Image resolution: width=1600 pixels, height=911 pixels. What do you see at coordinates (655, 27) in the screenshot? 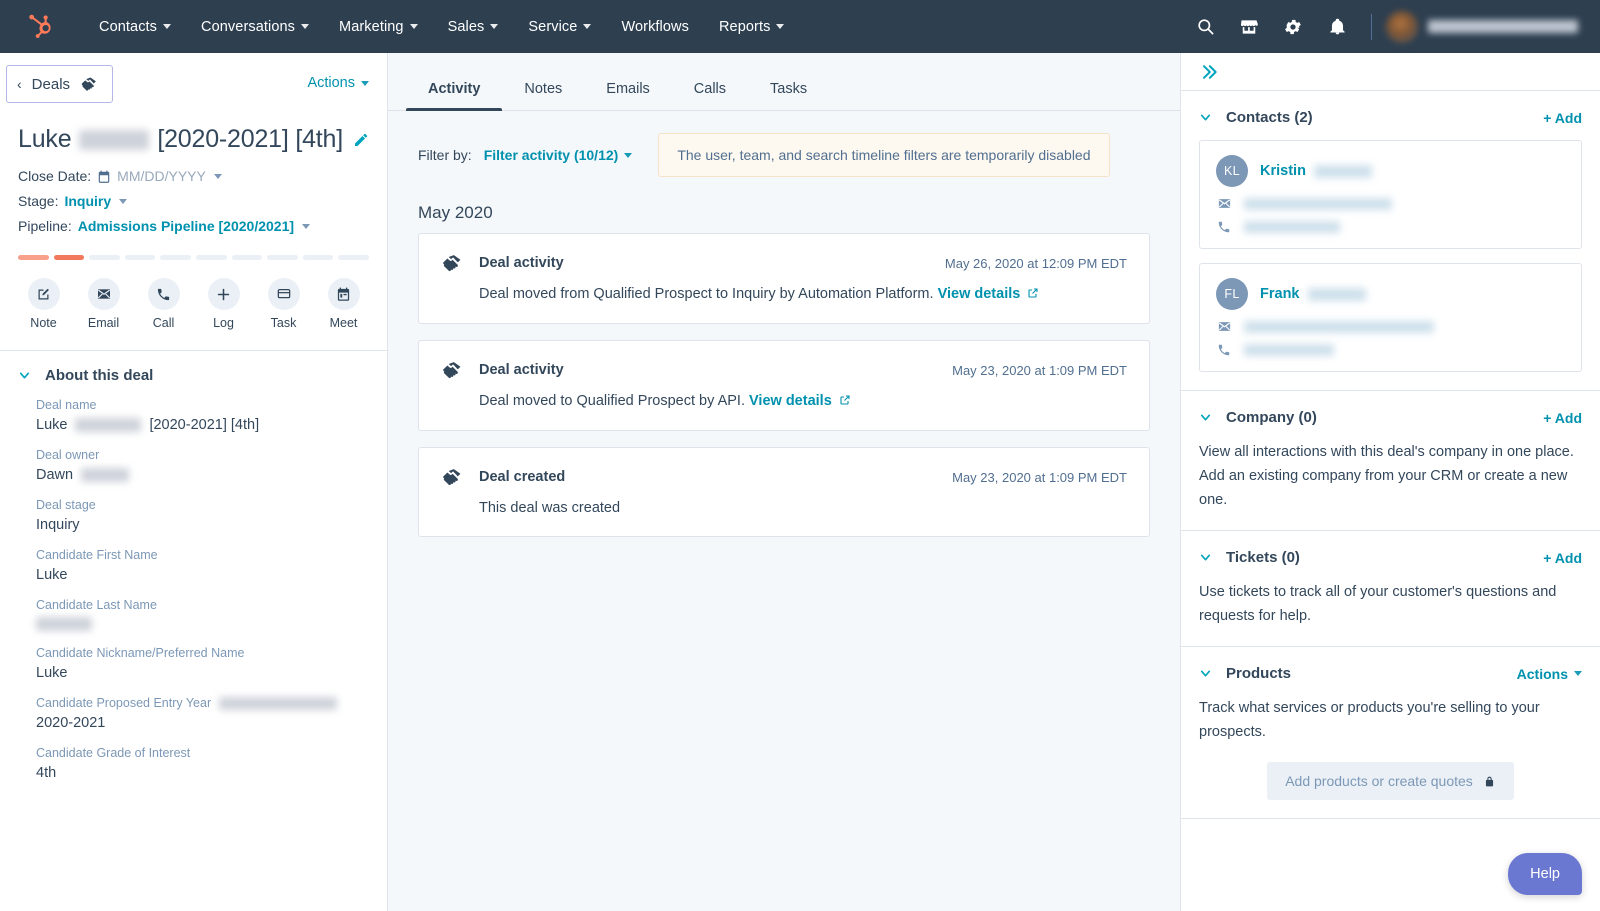
I see `nav-item-workflows: Workflows` at bounding box center [655, 27].